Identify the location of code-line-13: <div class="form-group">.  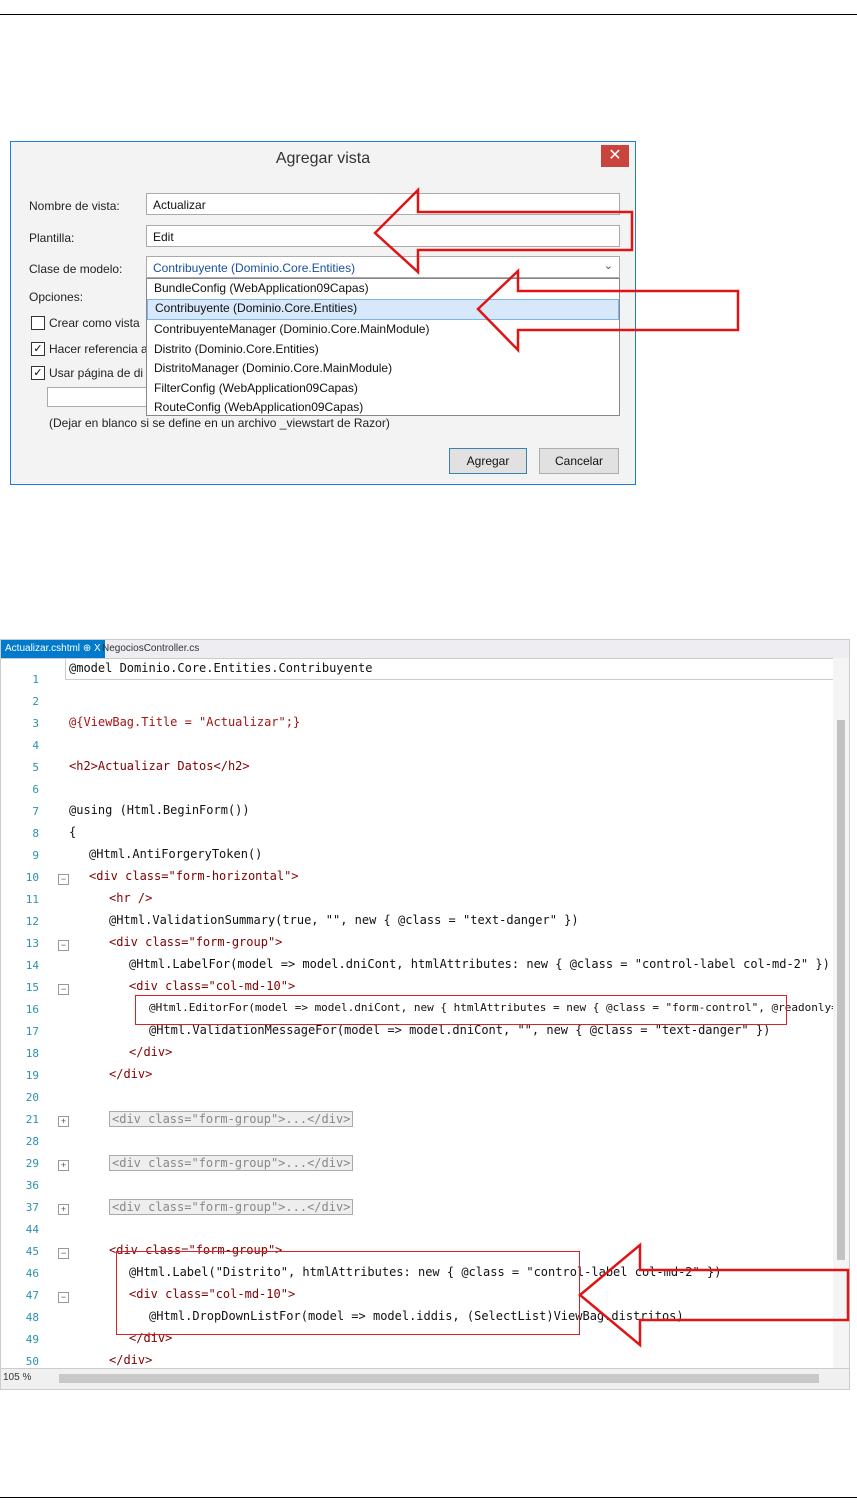
(195, 942).